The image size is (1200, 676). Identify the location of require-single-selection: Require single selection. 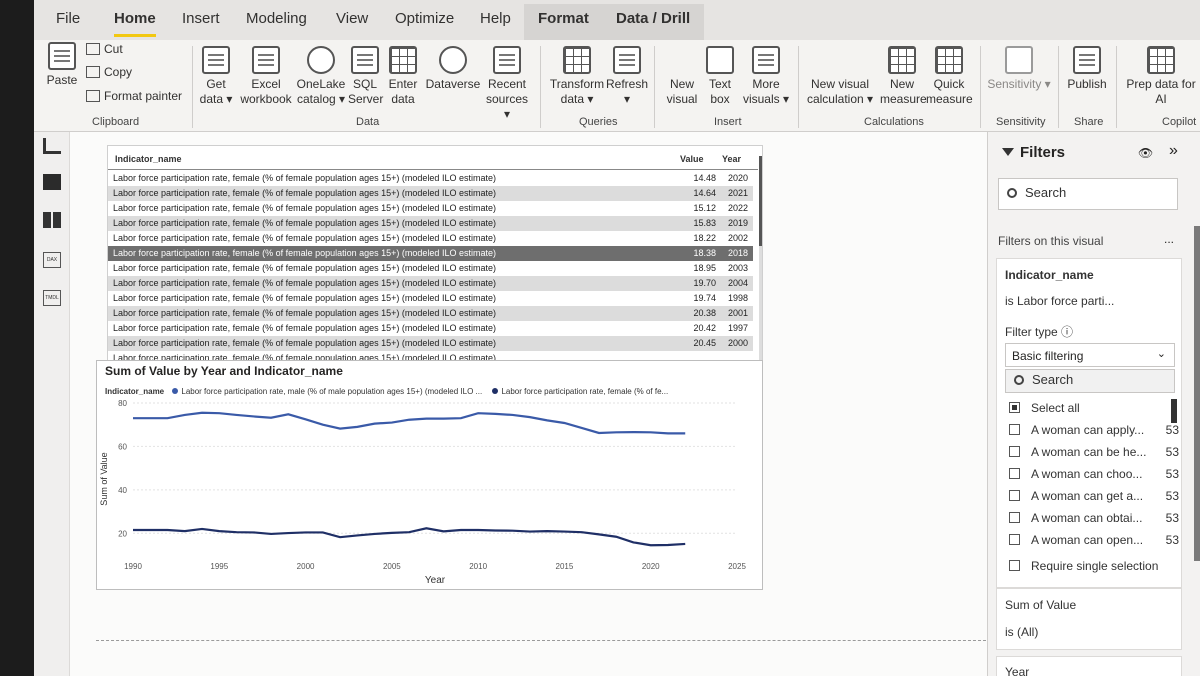
(1094, 566).